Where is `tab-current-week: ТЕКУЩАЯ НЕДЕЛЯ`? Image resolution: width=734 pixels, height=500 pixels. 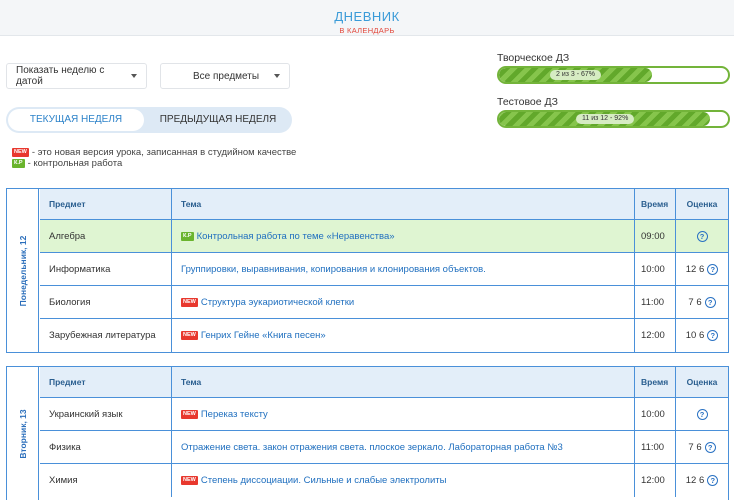
tab-current-week: ТЕКУЩАЯ НЕДЕЛЯ is located at coordinates (76, 120).